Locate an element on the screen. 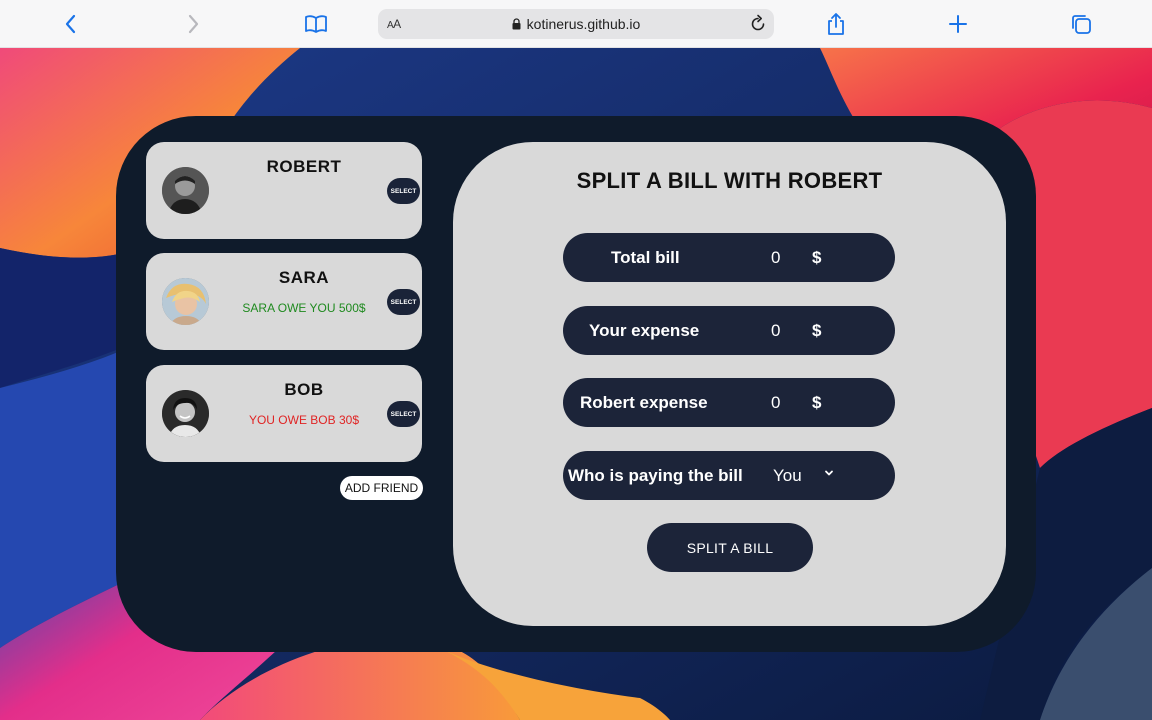 The height and width of the screenshot is (720, 1152). friend-expense-field: Robert expense 0 $ is located at coordinates (729, 402).